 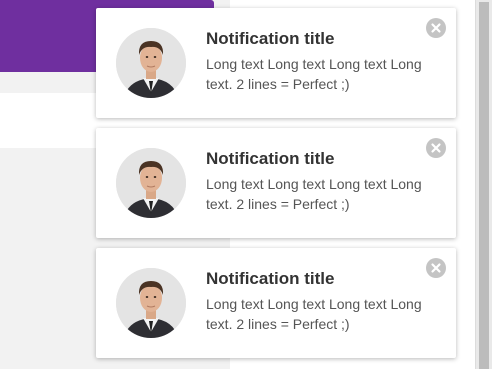 I want to click on vertical-scrollbar, so click(x=483, y=184).